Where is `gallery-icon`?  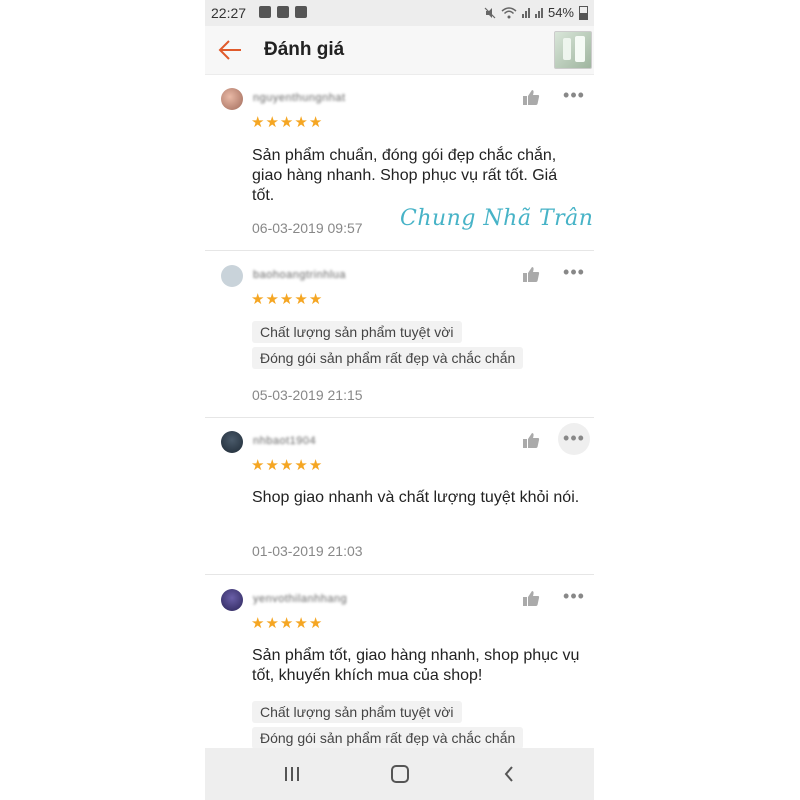 gallery-icon is located at coordinates (265, 12).